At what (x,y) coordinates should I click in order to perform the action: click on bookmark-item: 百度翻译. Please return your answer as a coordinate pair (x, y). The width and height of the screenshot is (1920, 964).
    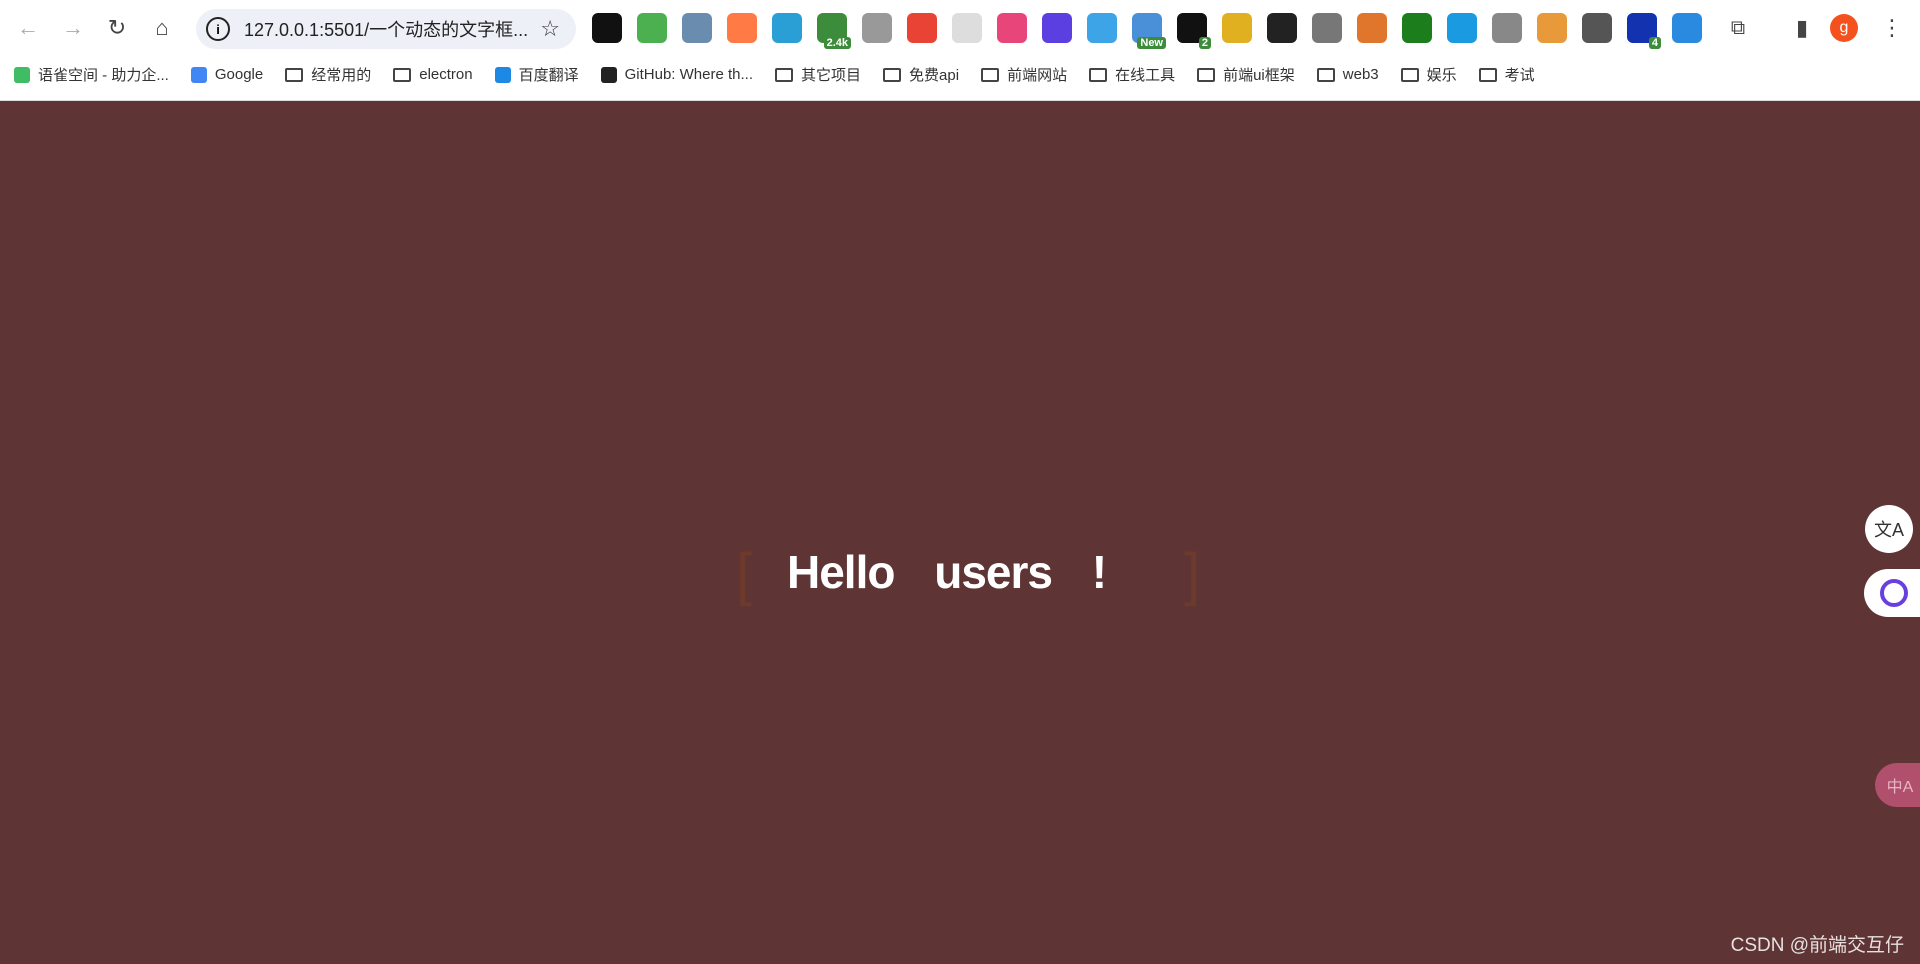
    Looking at the image, I should click on (536, 74).